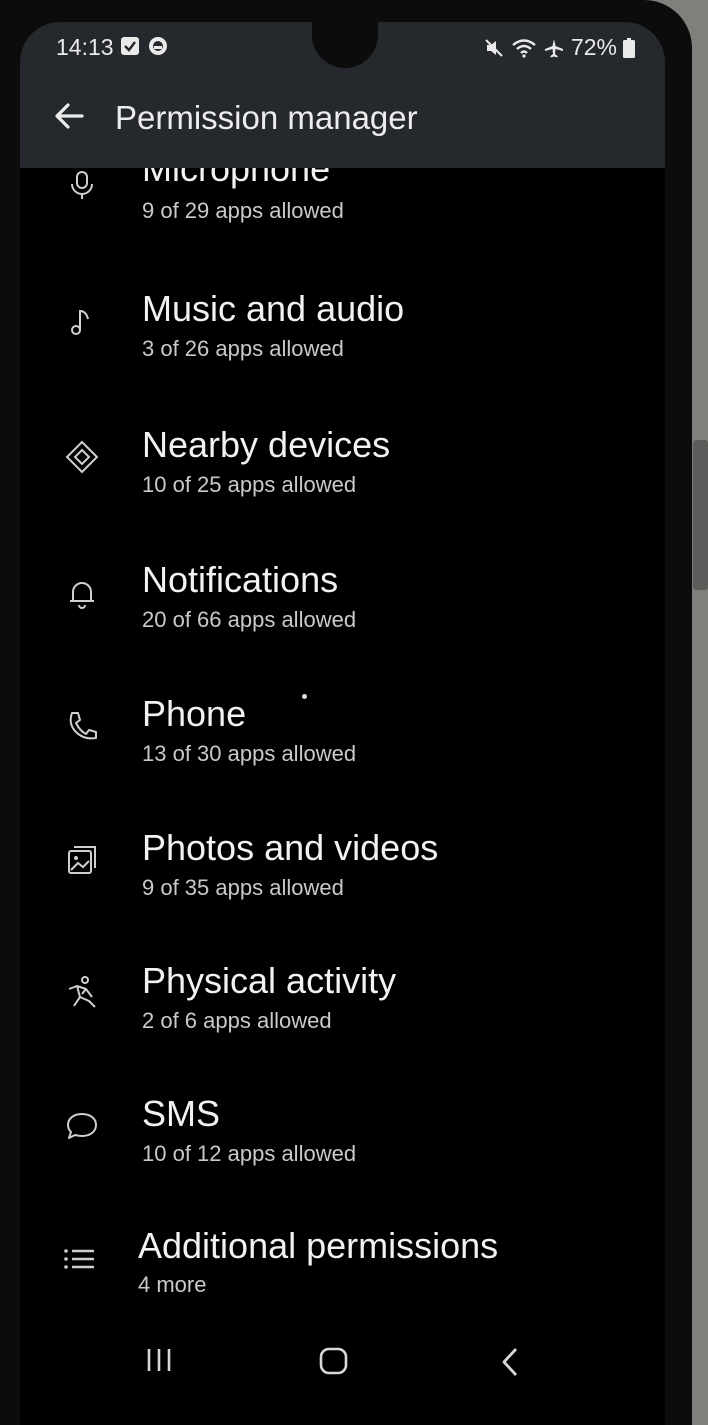 The image size is (708, 1425). What do you see at coordinates (304, 696) in the screenshot?
I see `scroll-dot` at bounding box center [304, 696].